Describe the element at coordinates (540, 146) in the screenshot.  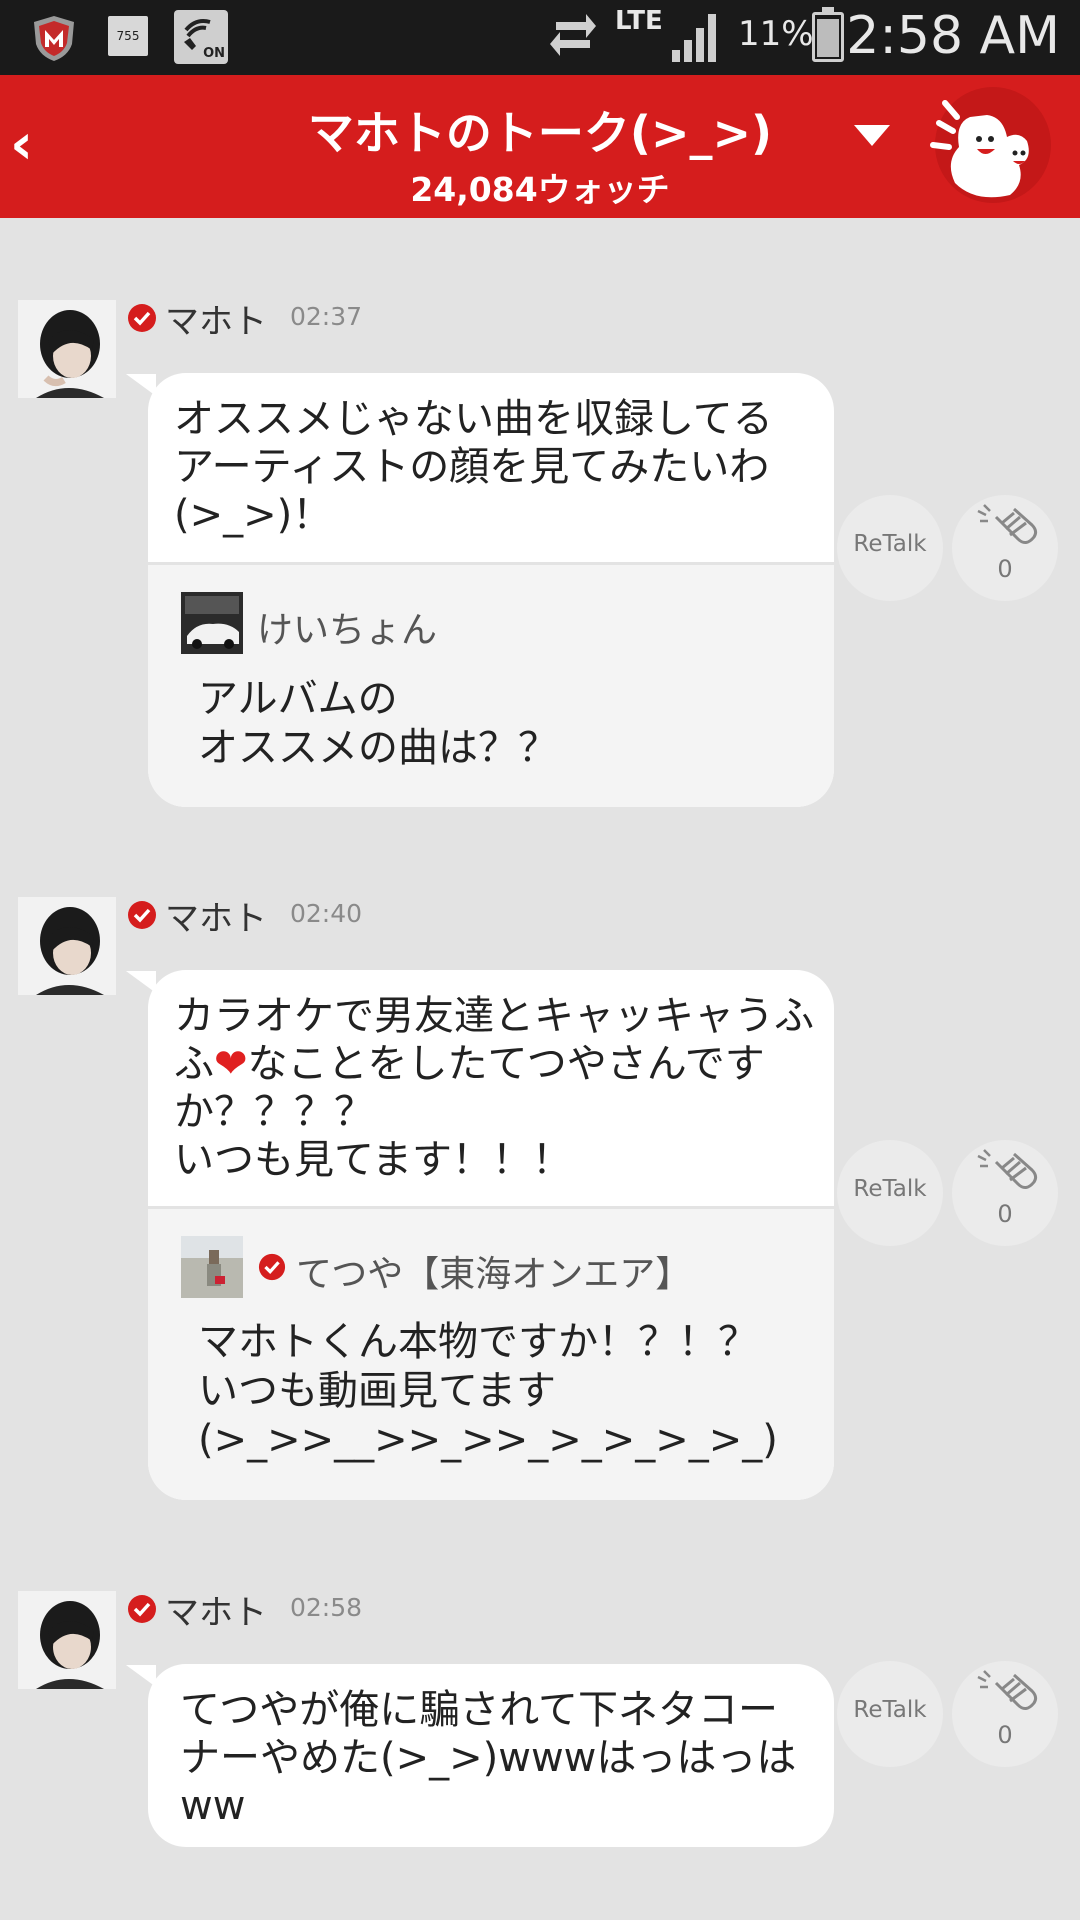
I see `talk-header: ‹ マホトのトーク(>_>) 24,084ウォッチ` at that location.